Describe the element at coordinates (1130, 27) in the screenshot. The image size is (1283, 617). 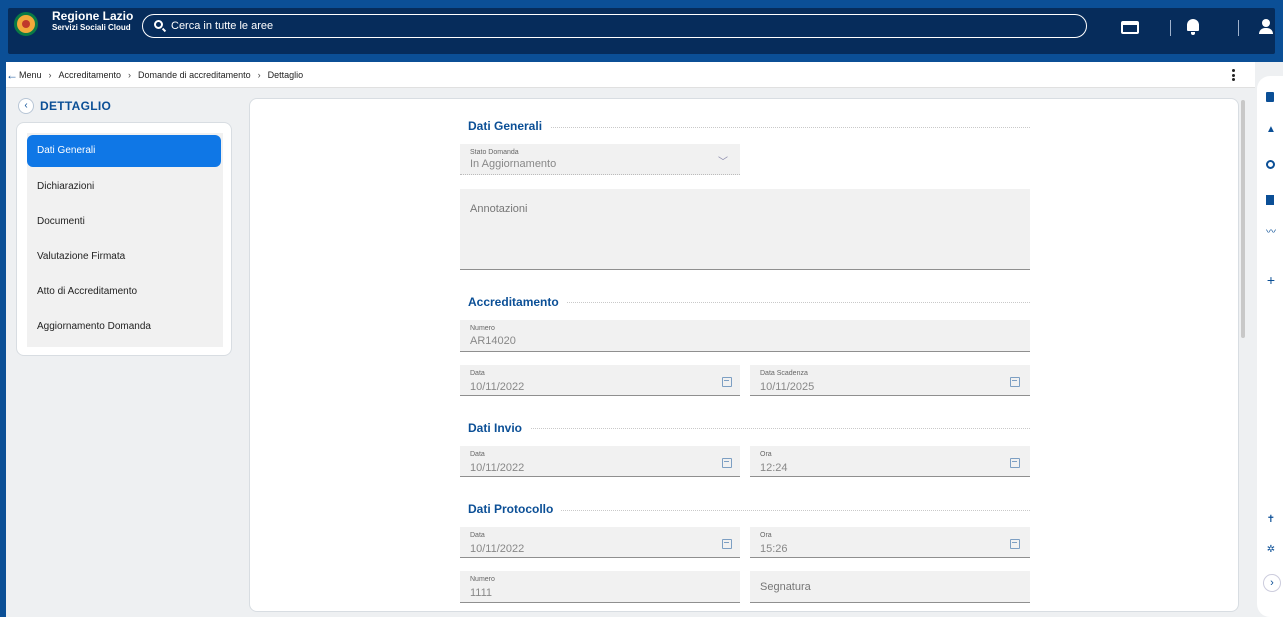
I see `window-icon` at that location.